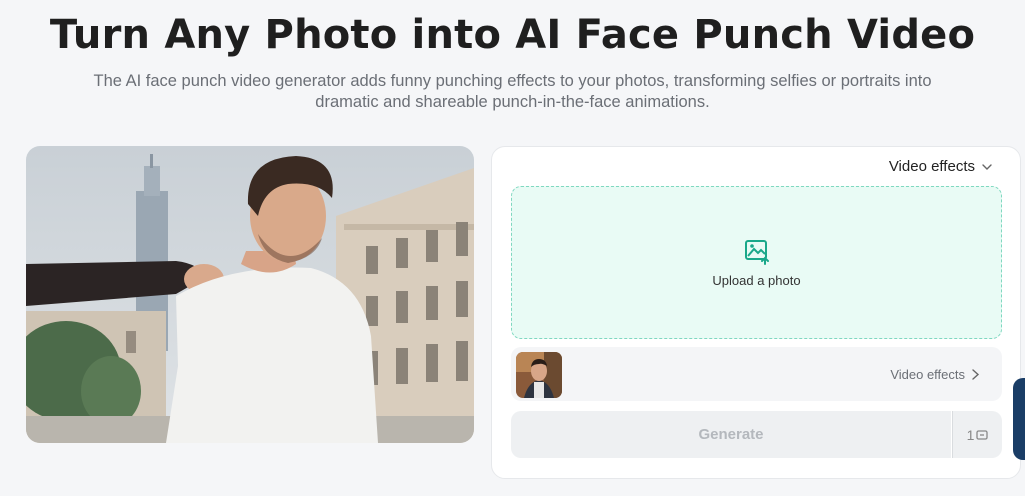 Image resolution: width=1025 pixels, height=496 pixels. Describe the element at coordinates (731, 434) in the screenshot. I see `generate-button: Generate` at that location.